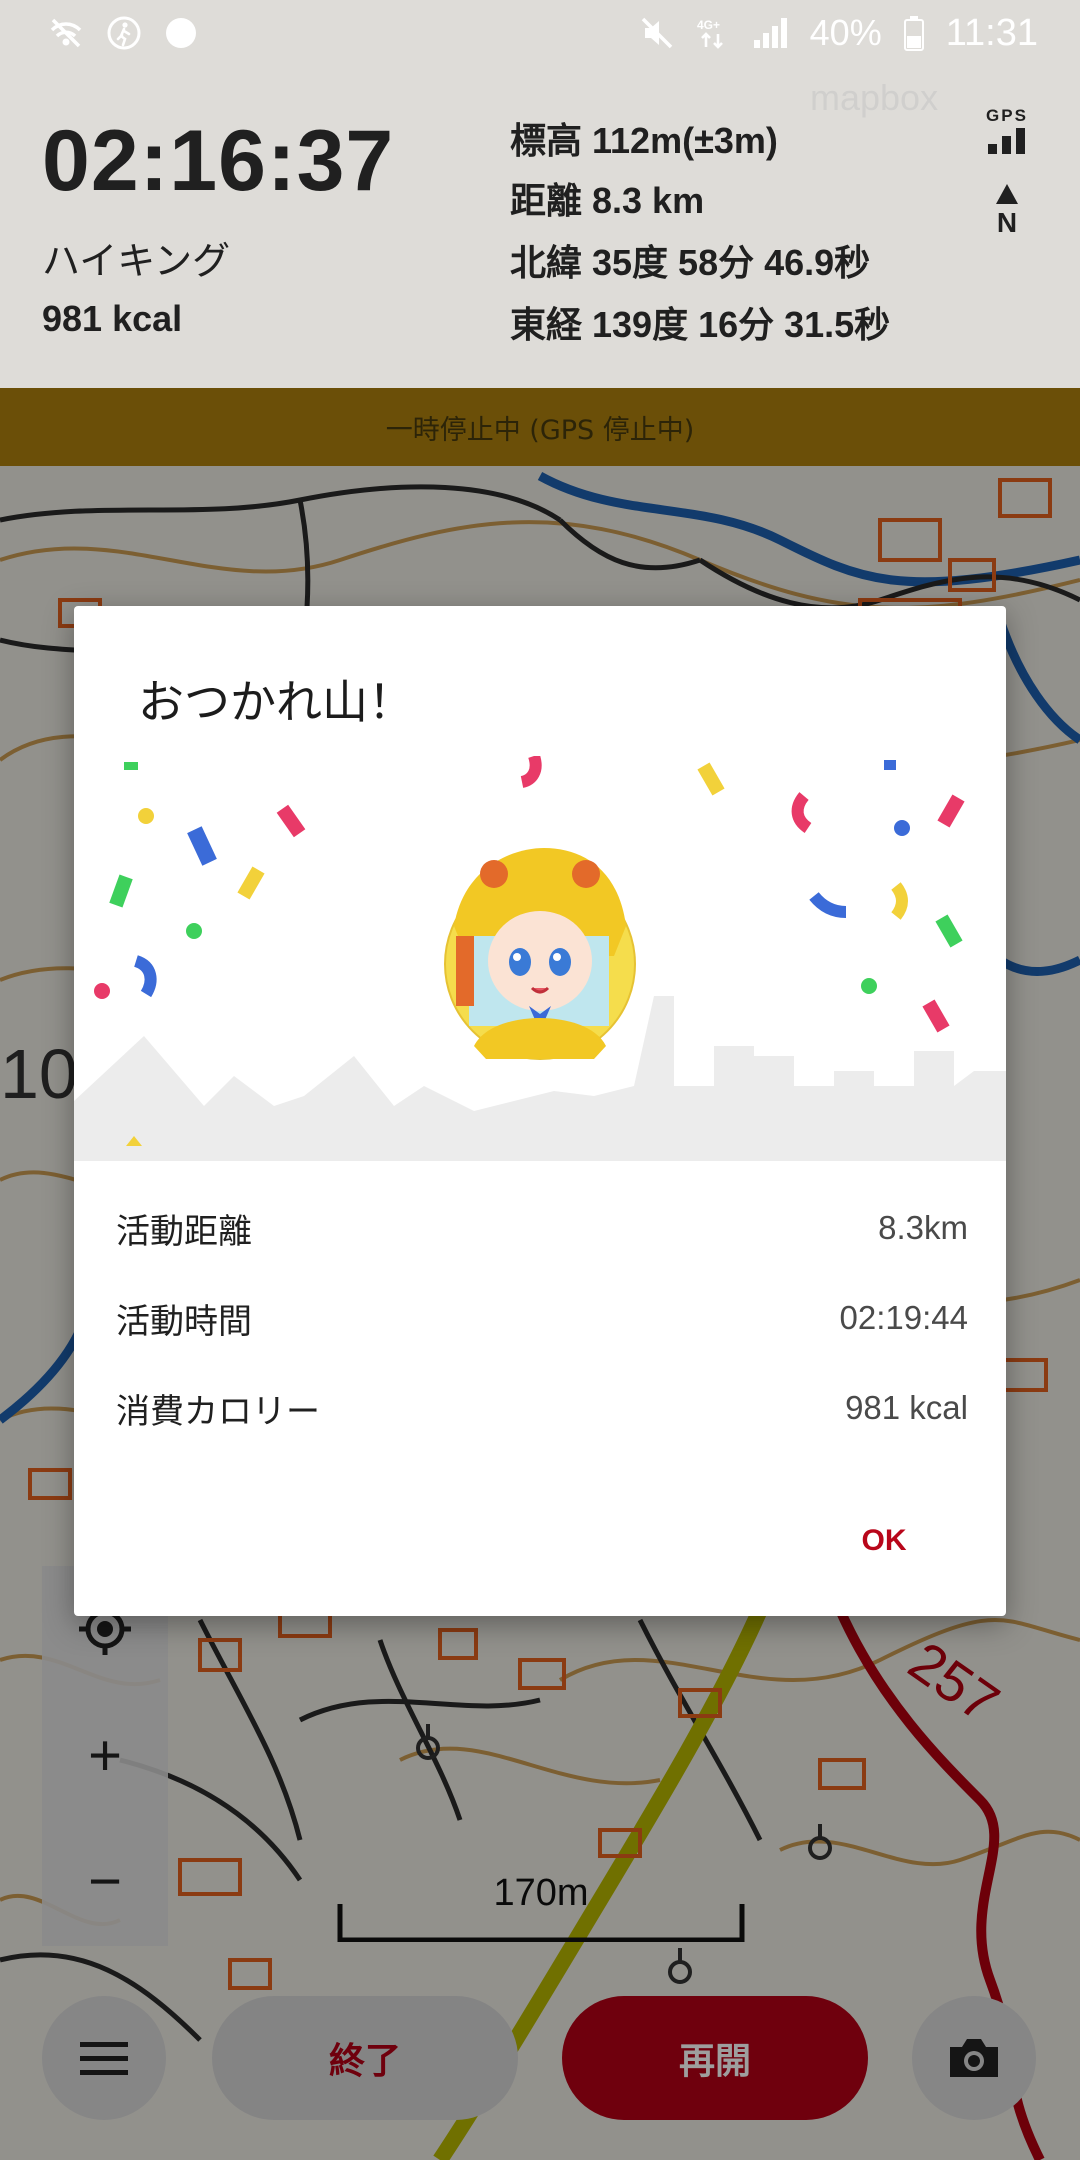 The height and width of the screenshot is (2160, 1080). I want to click on compass-label: N, so click(1007, 222).